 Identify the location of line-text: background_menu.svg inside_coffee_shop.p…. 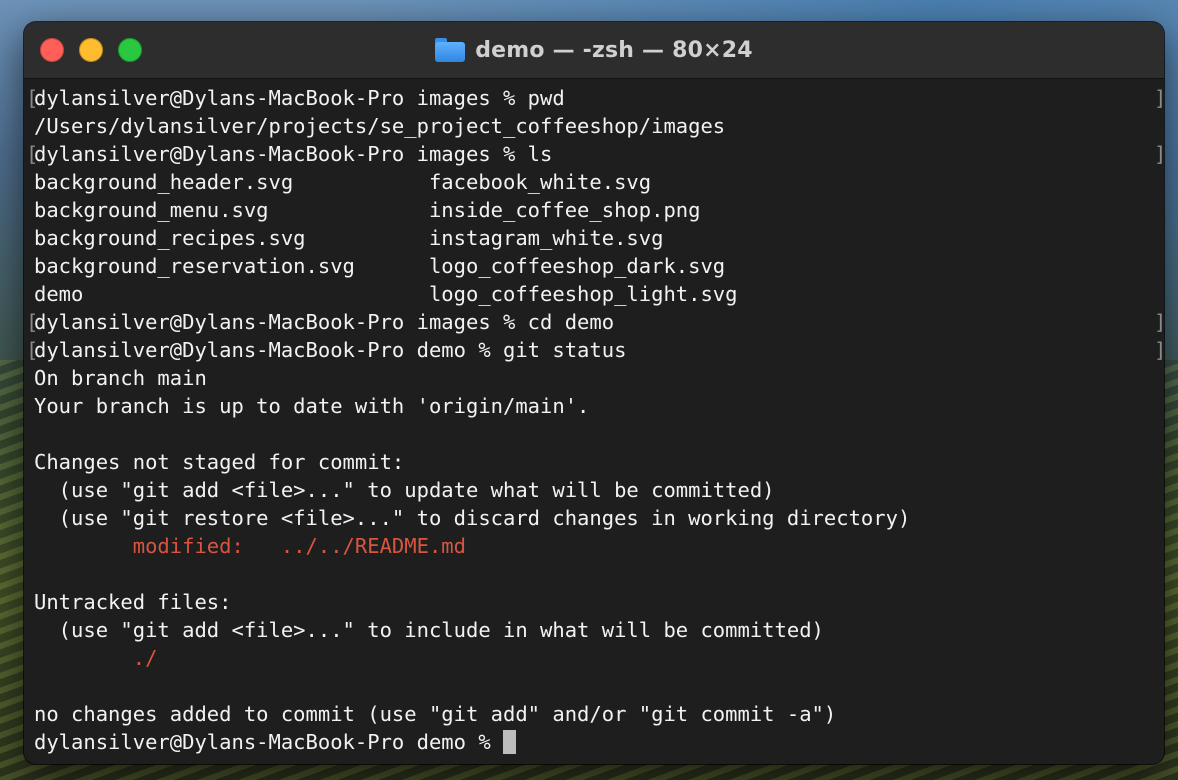
(367, 210).